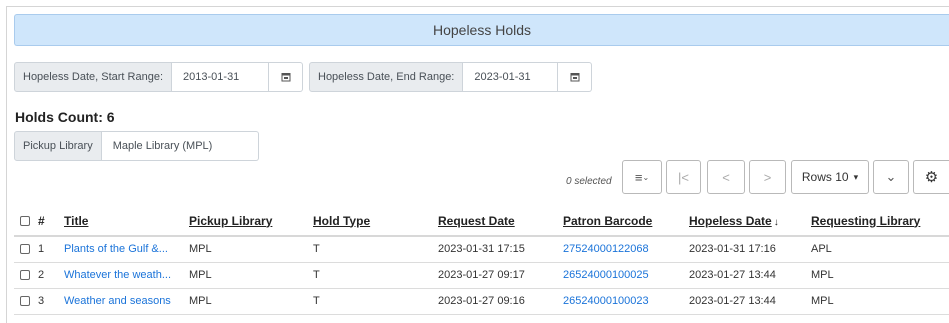 This screenshot has width=949, height=323. I want to click on column-header-patron-barcode: Patron Barcode, so click(622, 221).